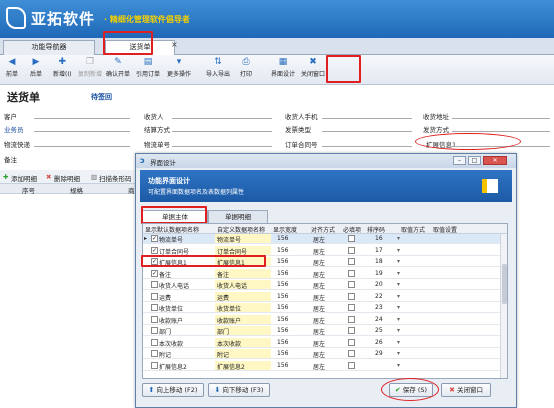 The image size is (554, 408). Describe the element at coordinates (223, 297) in the screenshot. I see `cell-custom: 运费` at that location.